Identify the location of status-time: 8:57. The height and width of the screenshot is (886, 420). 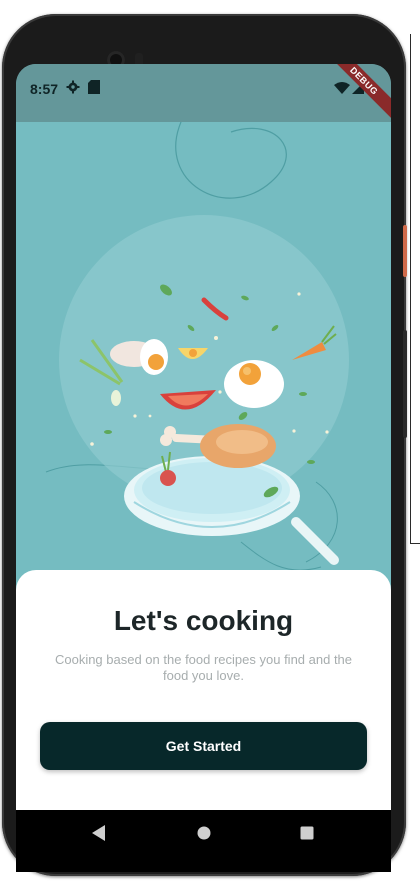
(44, 89).